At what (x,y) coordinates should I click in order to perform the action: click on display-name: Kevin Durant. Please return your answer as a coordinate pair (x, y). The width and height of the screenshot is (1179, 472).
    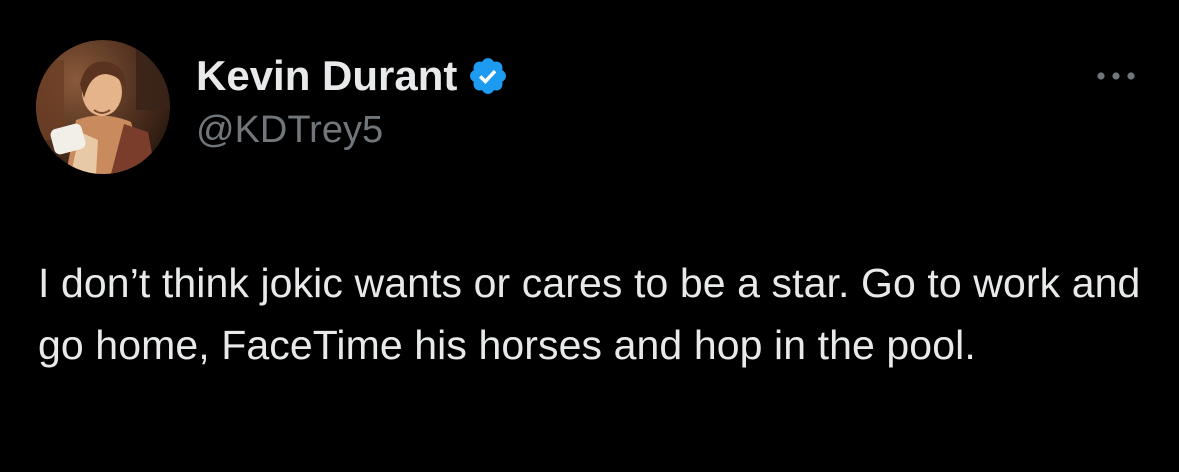
    Looking at the image, I should click on (326, 76).